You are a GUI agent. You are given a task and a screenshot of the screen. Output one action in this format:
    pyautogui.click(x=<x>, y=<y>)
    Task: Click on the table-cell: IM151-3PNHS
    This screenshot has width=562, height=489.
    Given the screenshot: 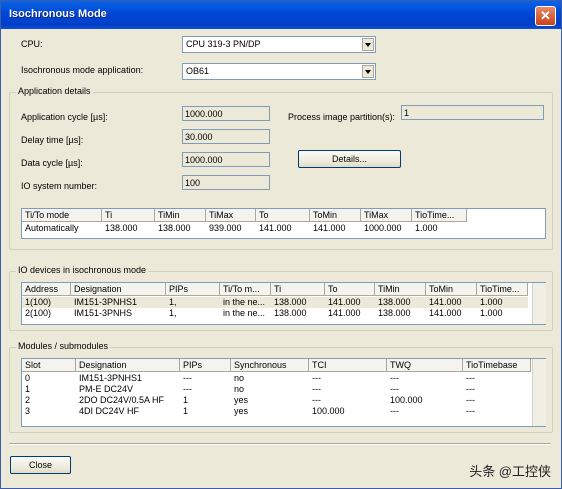 What is the action you would take?
    pyautogui.click(x=118, y=313)
    